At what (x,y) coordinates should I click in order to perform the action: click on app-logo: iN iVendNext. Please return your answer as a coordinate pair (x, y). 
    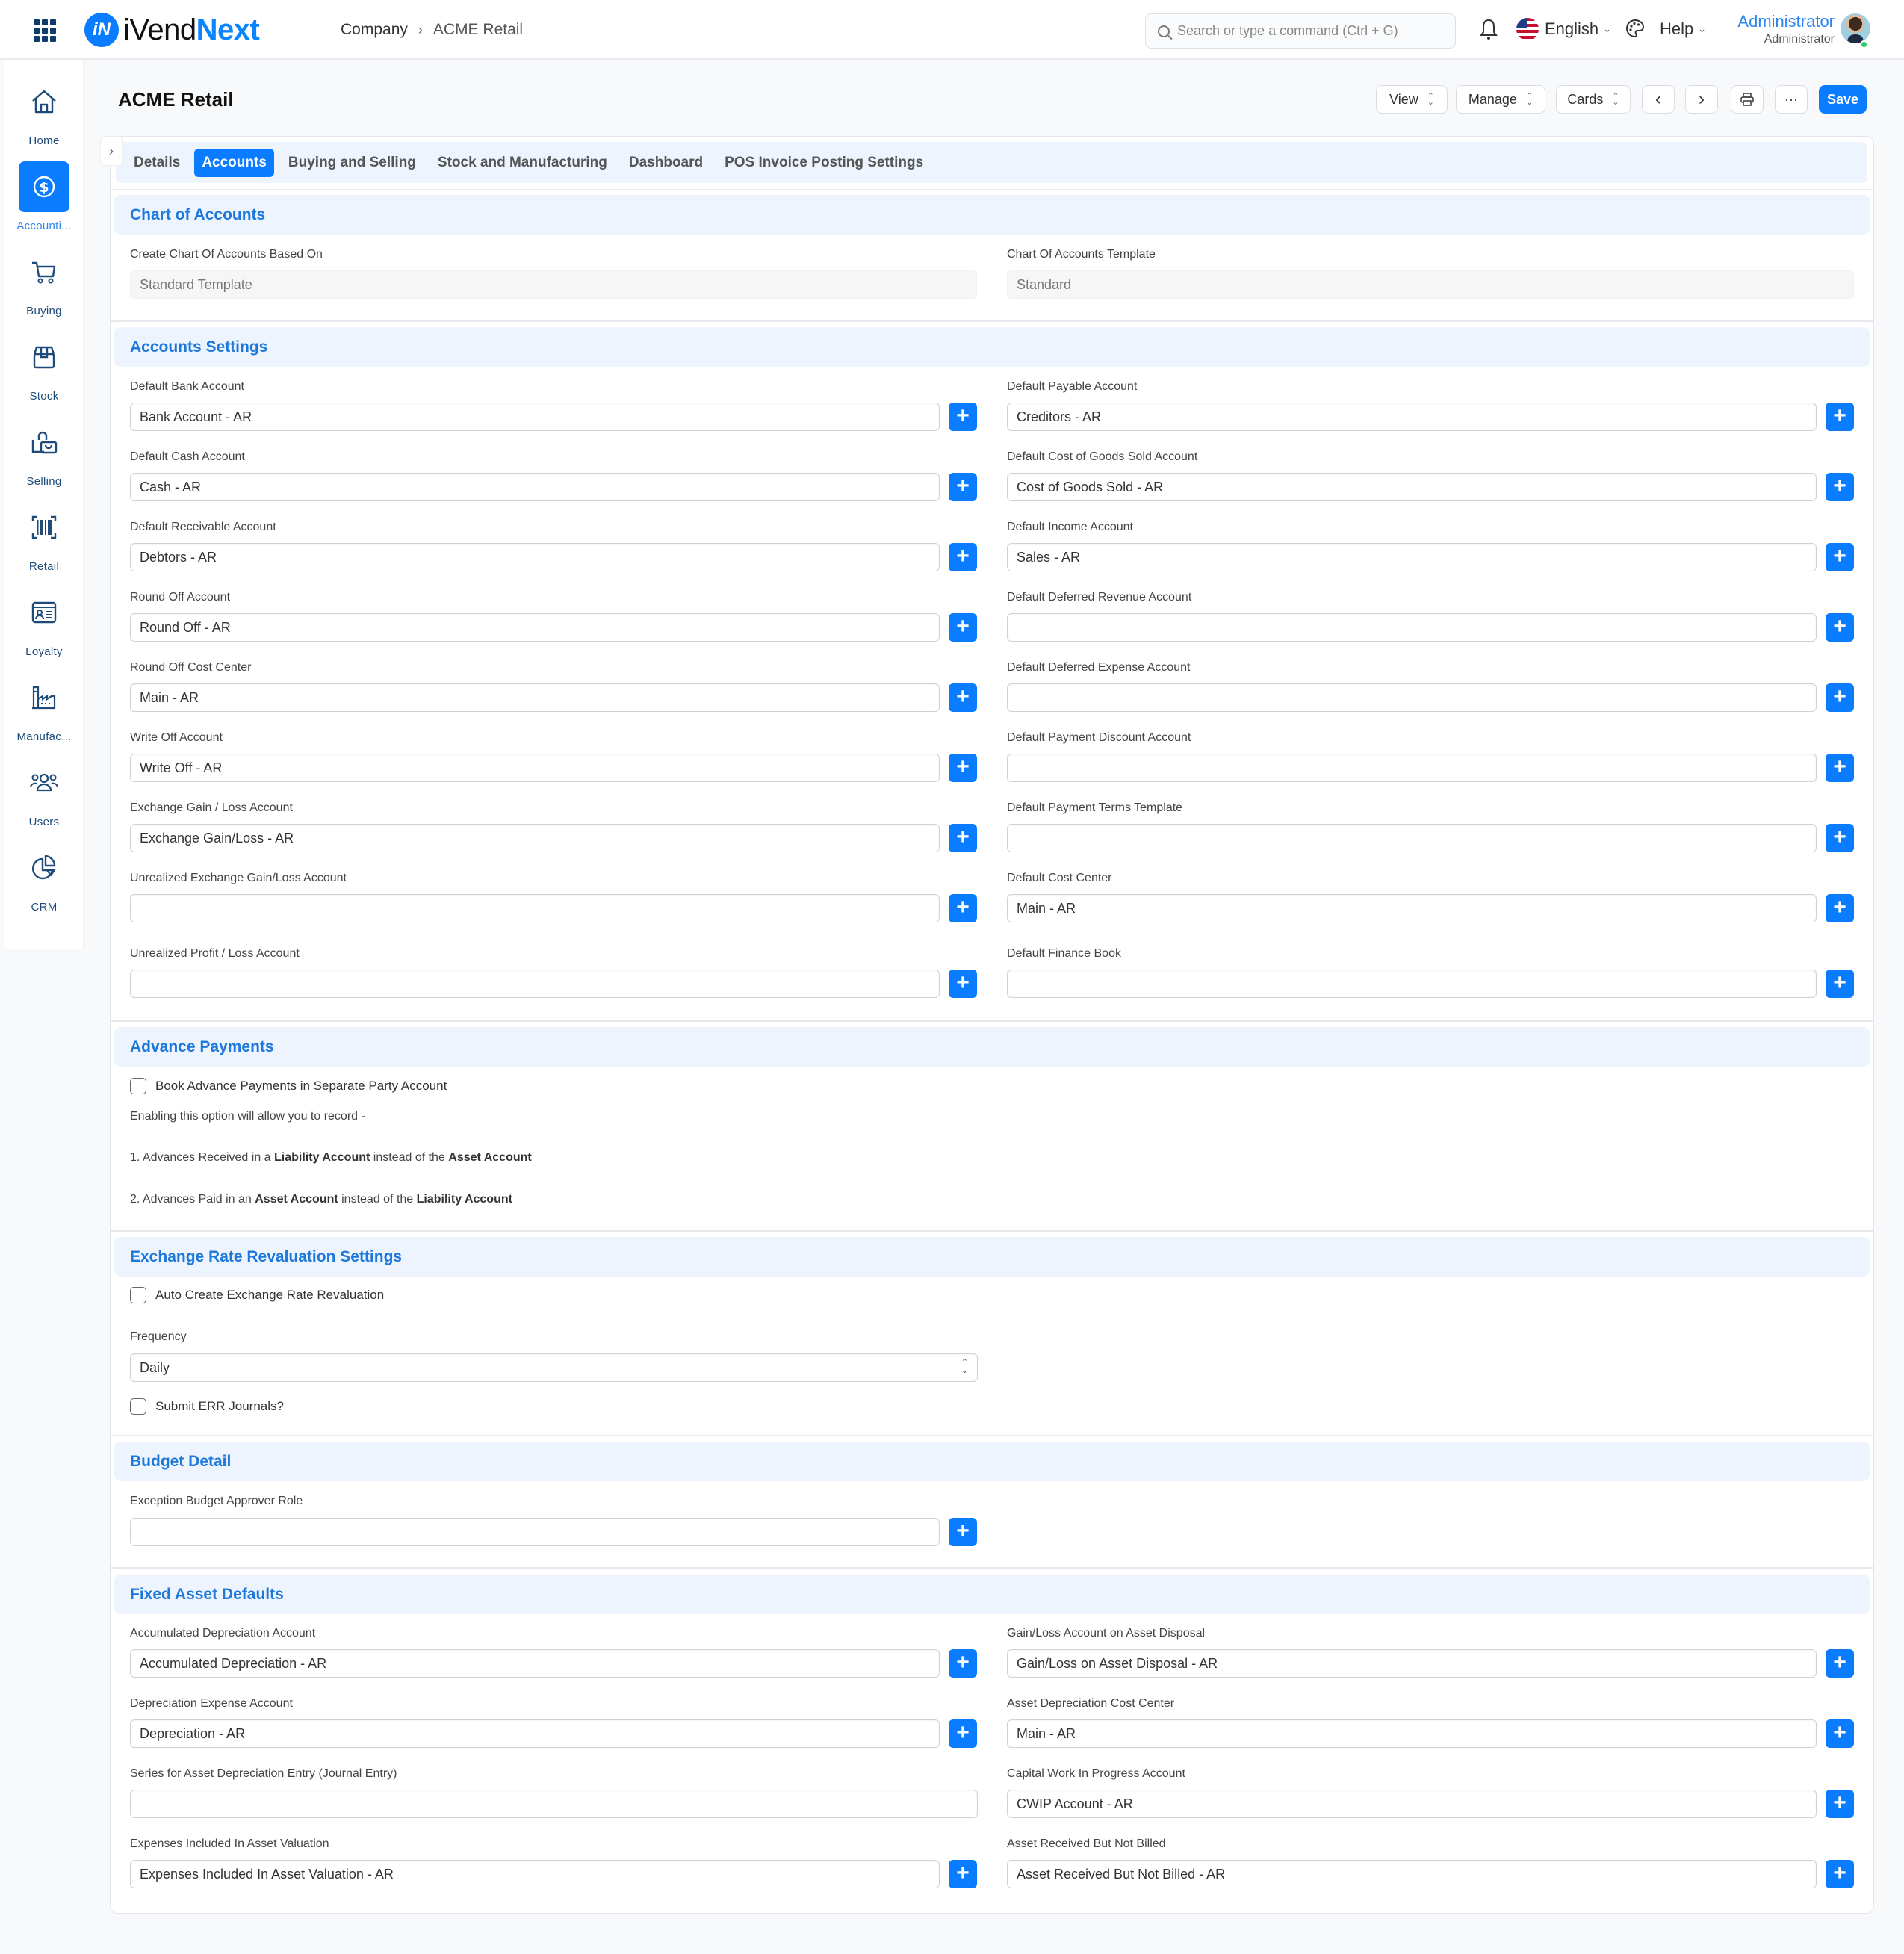
    Looking at the image, I should click on (172, 30).